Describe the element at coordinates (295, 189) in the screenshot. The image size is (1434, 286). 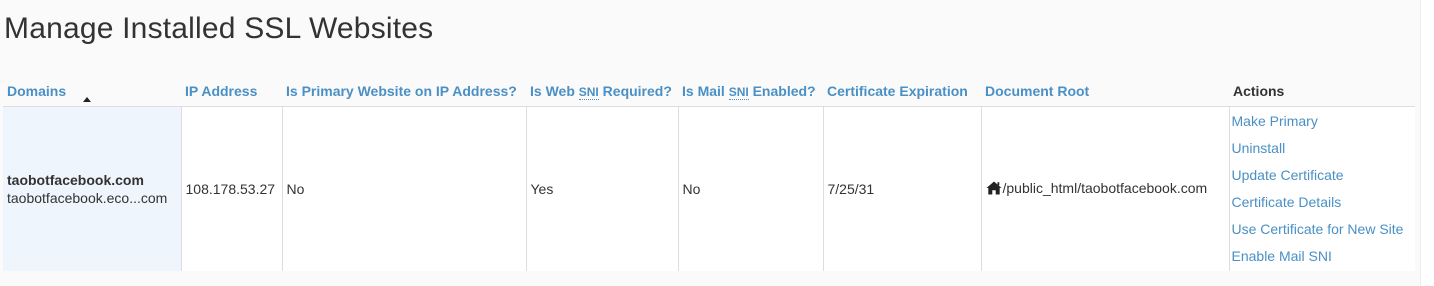
I see `is-primary-value: No` at that location.